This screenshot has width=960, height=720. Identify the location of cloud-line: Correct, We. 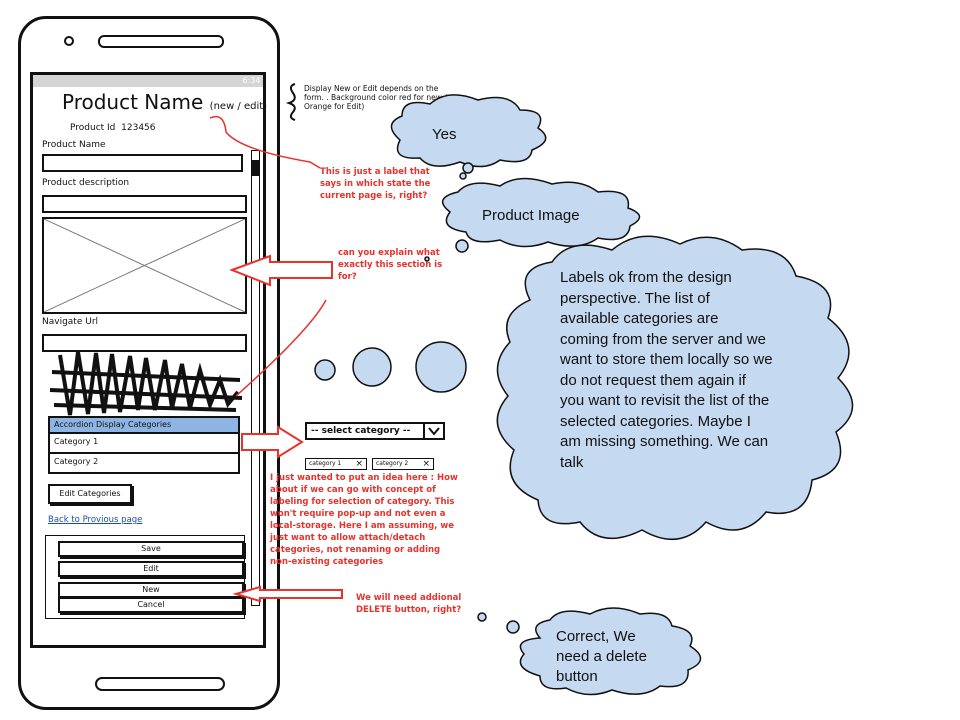
(596, 636).